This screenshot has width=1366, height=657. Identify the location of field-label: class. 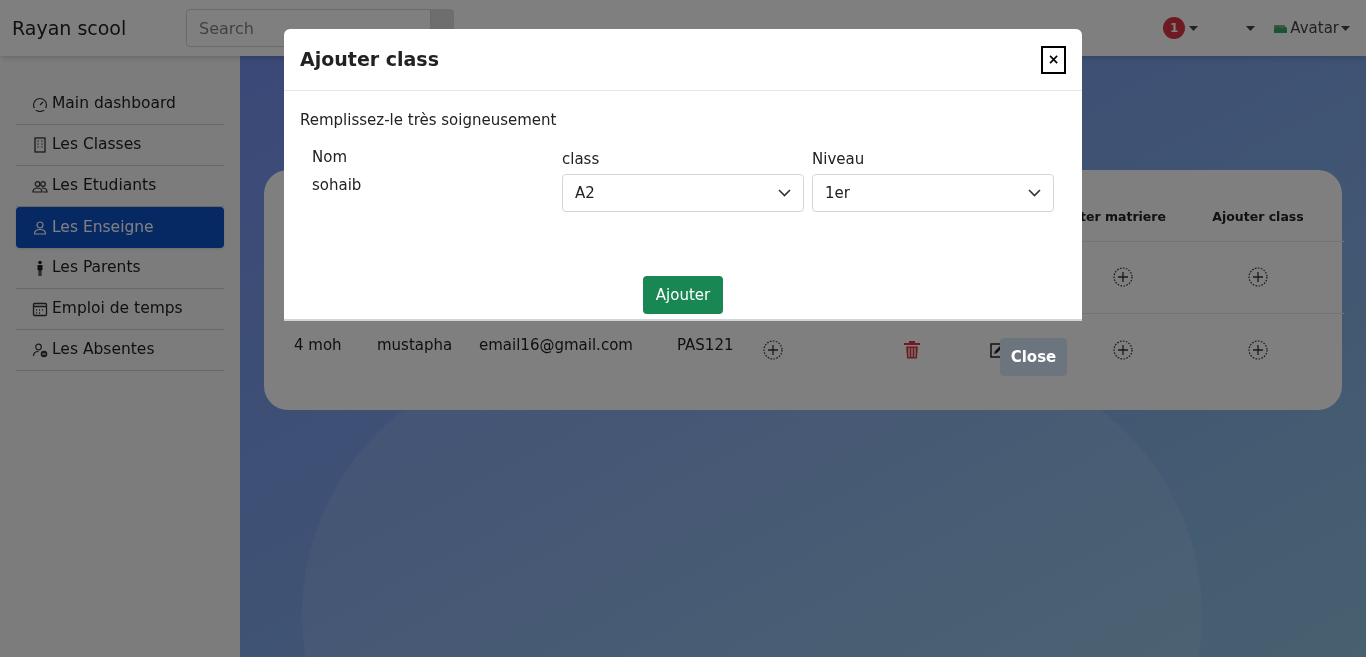
(581, 159).